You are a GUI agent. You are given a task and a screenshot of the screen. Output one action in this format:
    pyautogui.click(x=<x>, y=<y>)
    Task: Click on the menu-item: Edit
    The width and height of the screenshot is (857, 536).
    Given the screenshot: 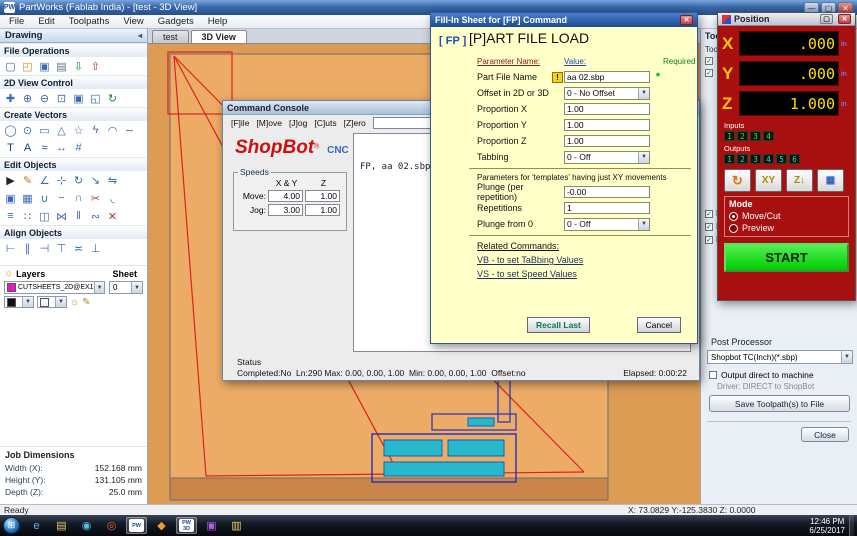 What is the action you would take?
    pyautogui.click(x=46, y=21)
    